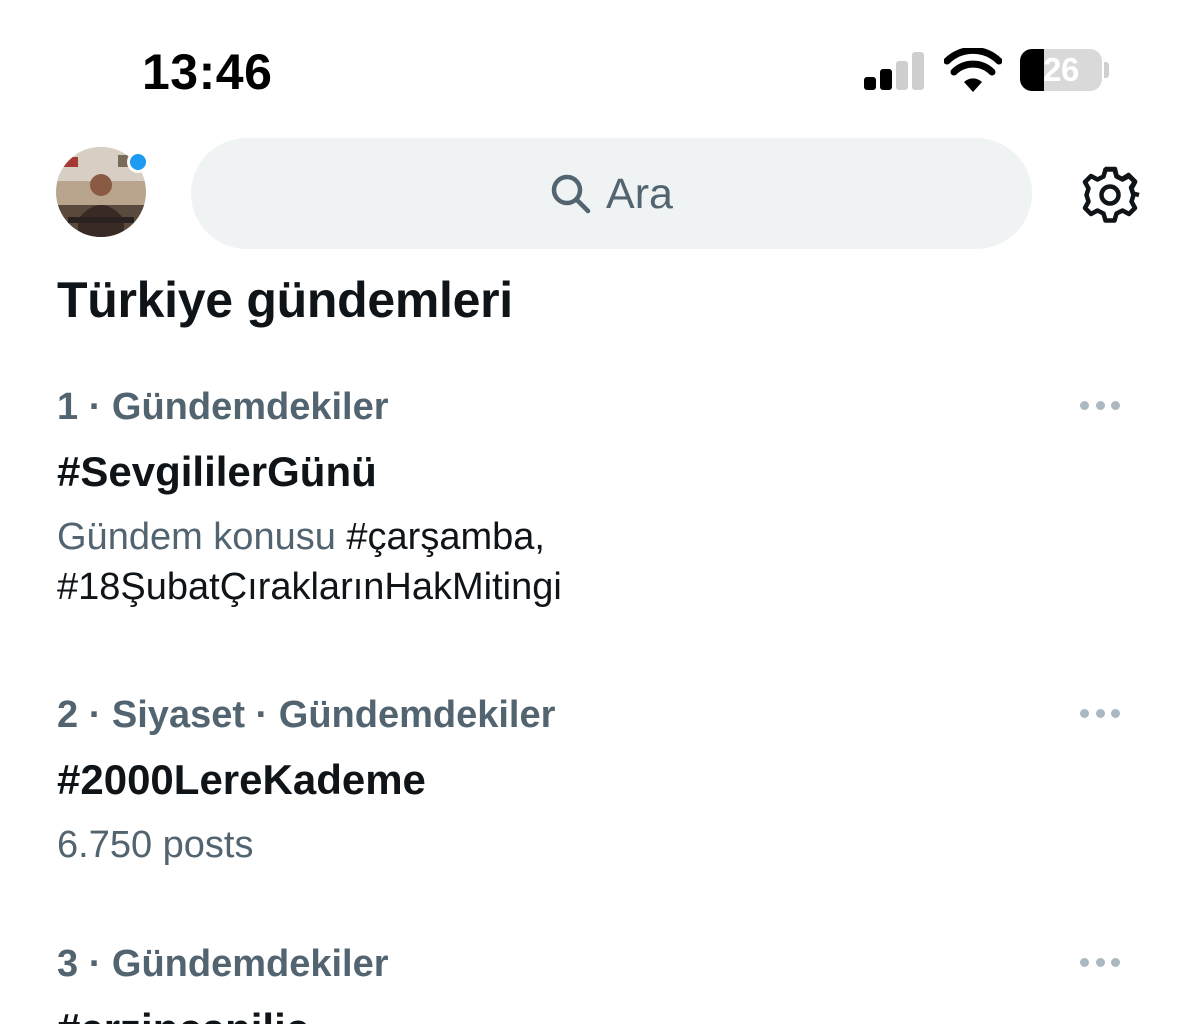  I want to click on battery-icon: 26, so click(1061, 70).